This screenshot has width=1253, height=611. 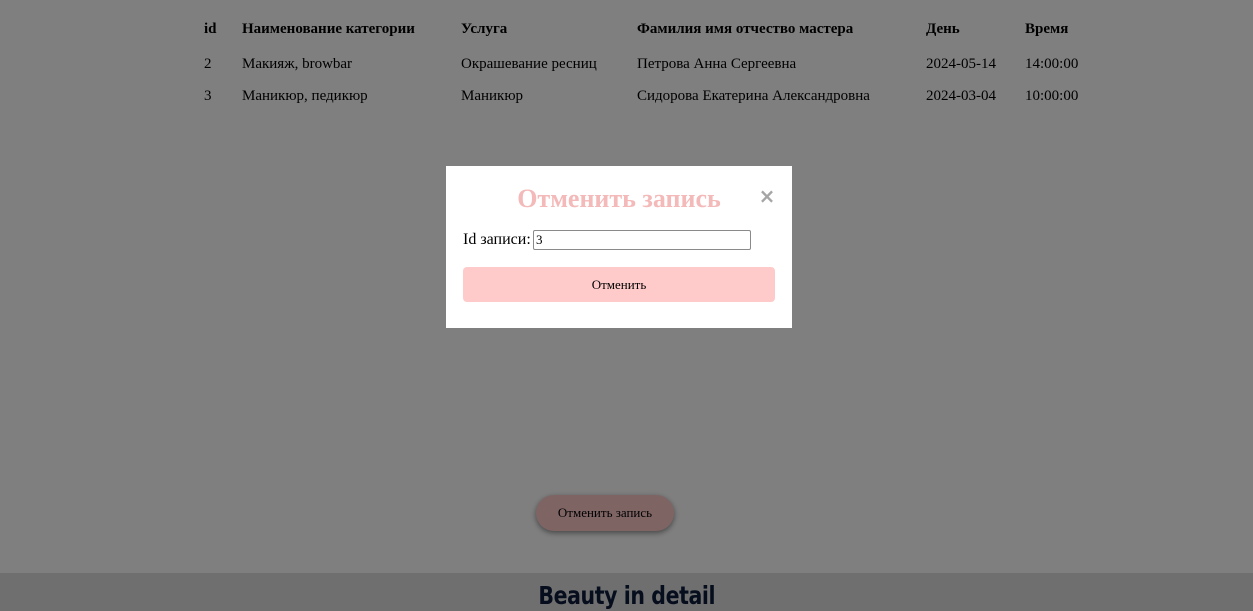 What do you see at coordinates (619, 284) in the screenshot?
I see `confirm-cancel-button: Отменить` at bounding box center [619, 284].